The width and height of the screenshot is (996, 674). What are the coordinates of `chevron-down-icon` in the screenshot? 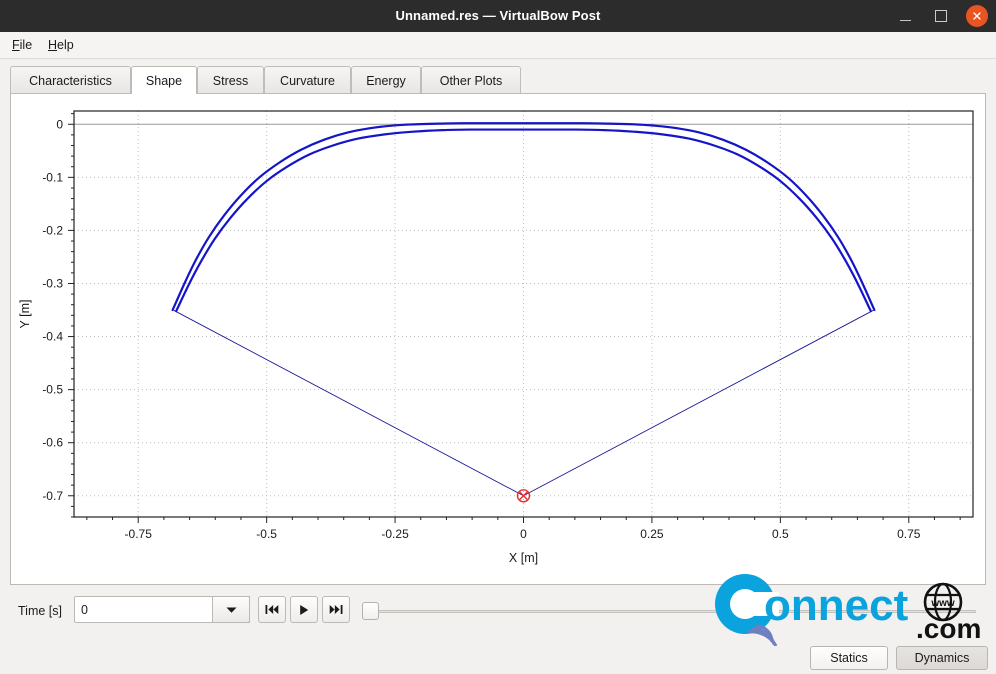 It's located at (231, 610).